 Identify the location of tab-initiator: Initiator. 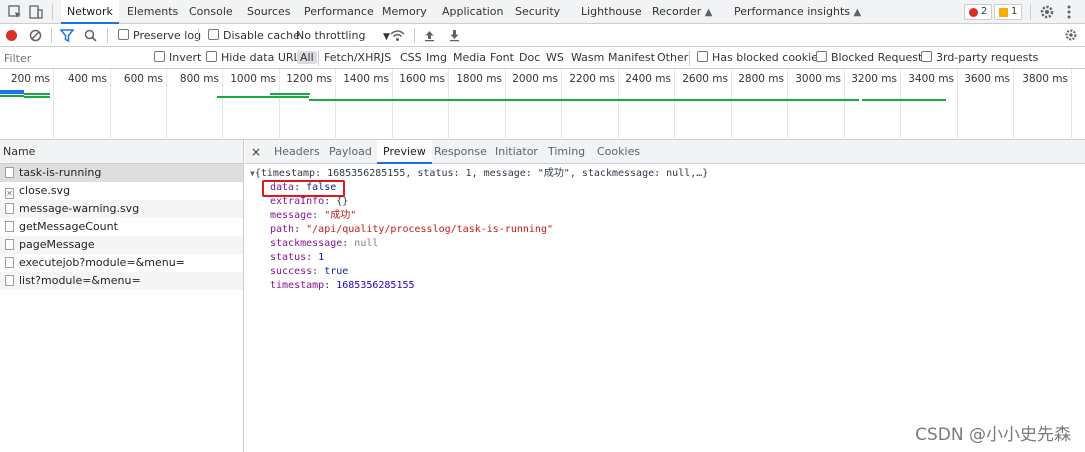
(516, 152).